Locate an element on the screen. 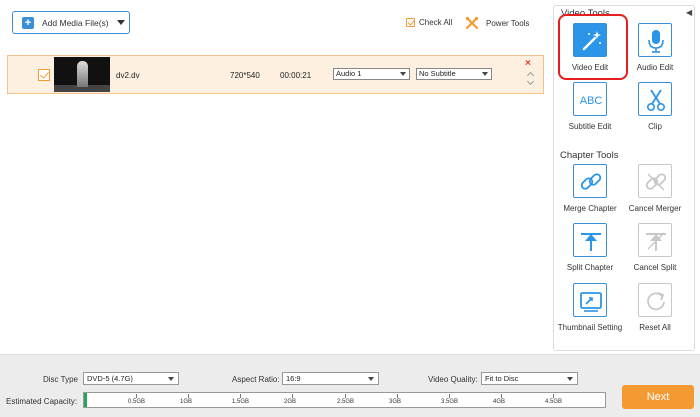  svg-text: ABC is located at coordinates (591, 101).